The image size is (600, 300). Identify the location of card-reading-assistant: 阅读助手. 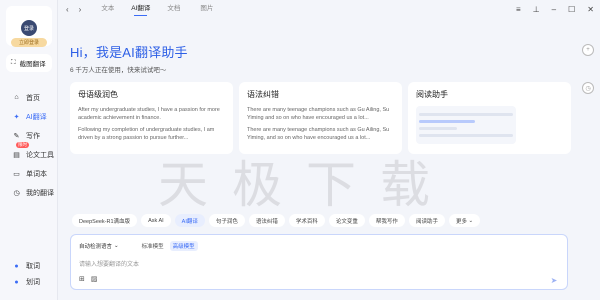
(489, 118).